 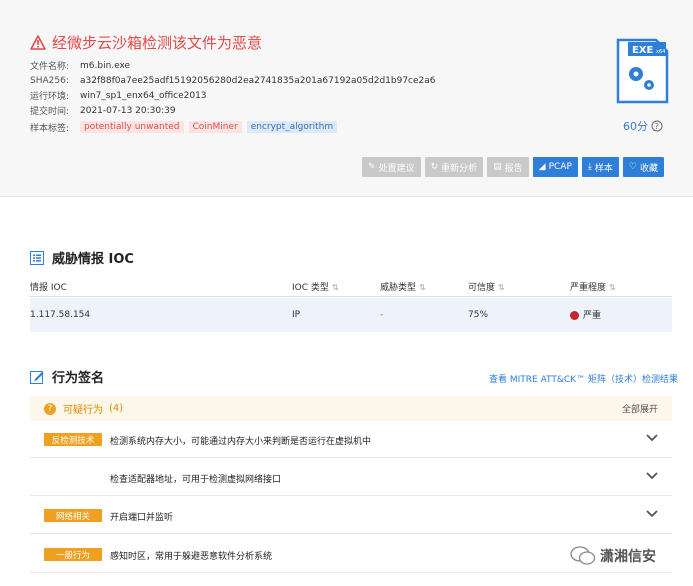 What do you see at coordinates (292, 127) in the screenshot?
I see `tag-encrypt-algorithm: encrypt_algorithm` at bounding box center [292, 127].